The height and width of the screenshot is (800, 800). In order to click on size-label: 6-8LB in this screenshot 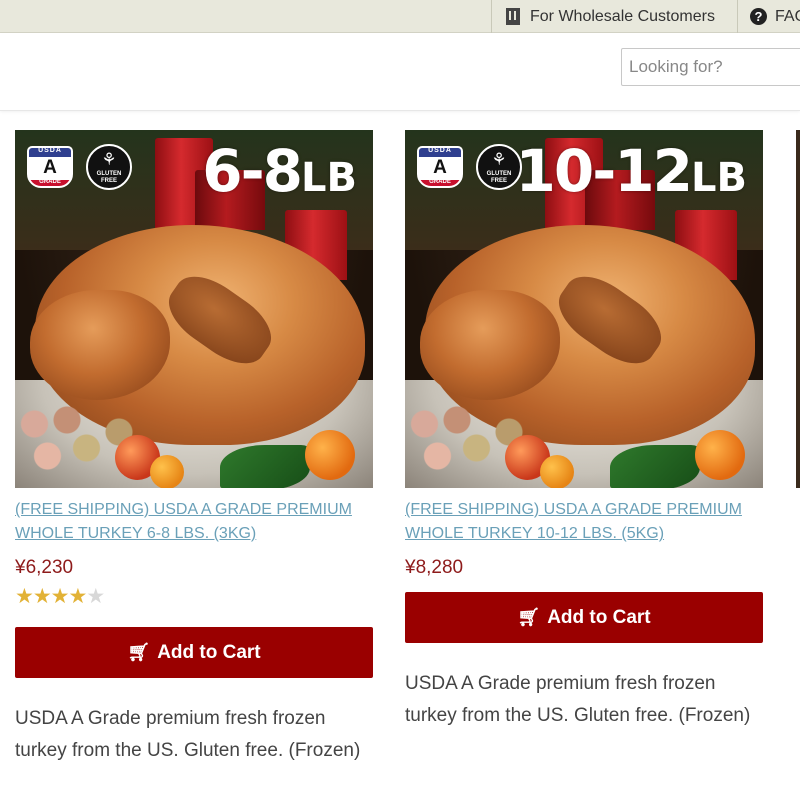, I will do `click(279, 174)`.